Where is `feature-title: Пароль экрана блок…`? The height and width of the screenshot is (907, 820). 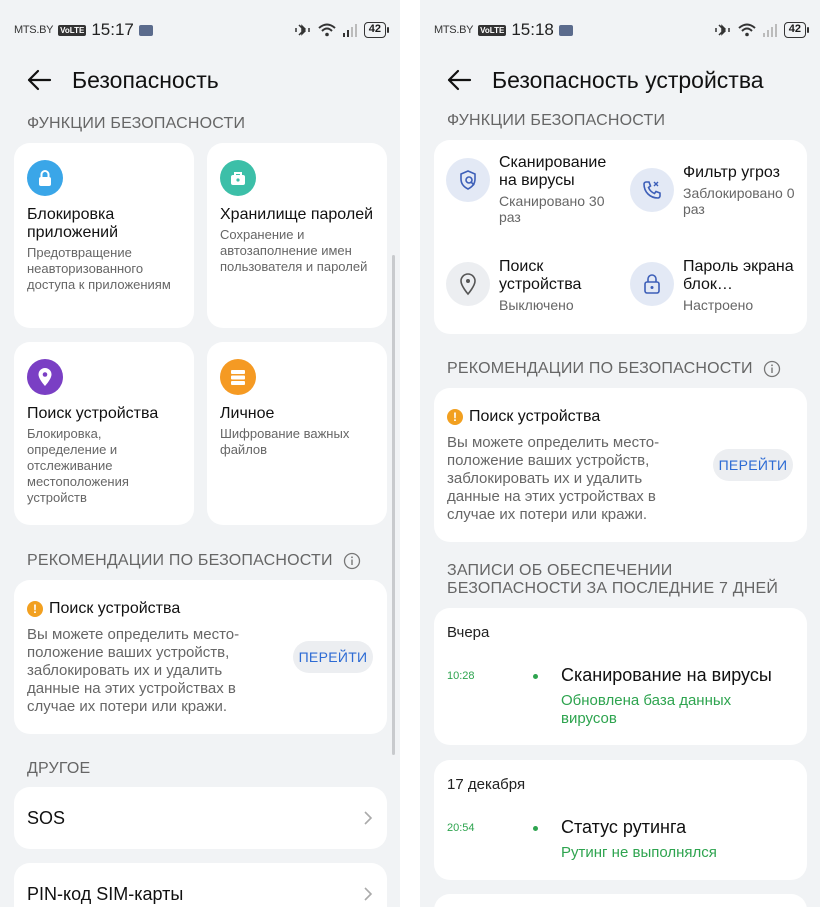 feature-title: Пароль экрана блок… is located at coordinates (738, 275).